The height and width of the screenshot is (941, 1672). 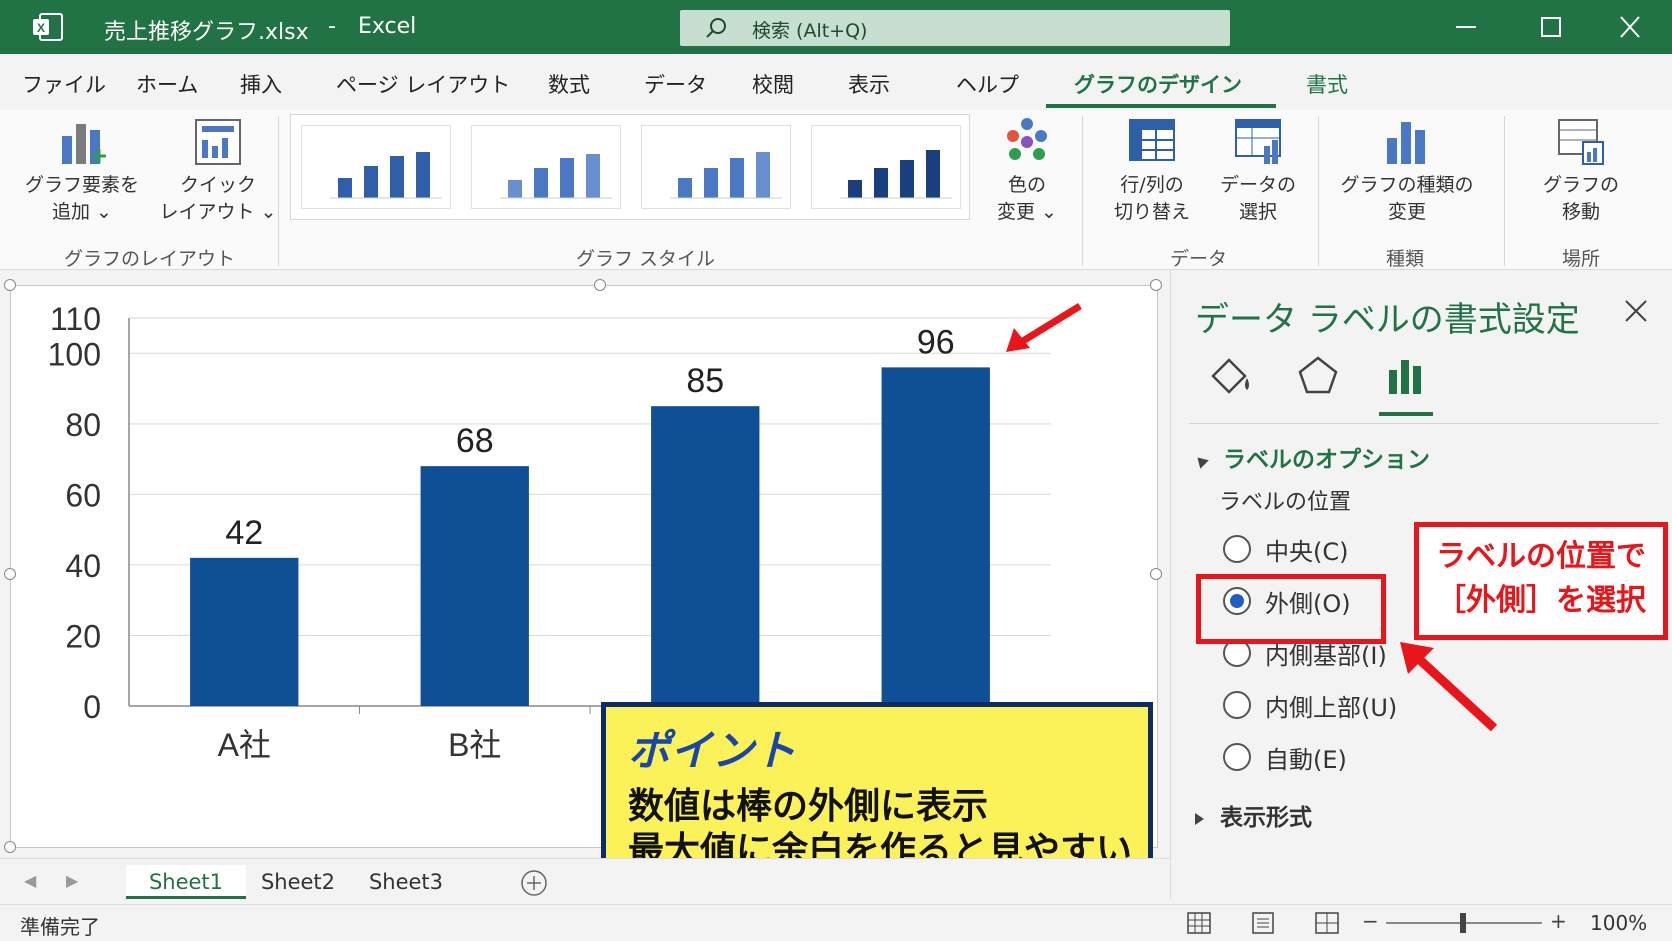 I want to click on normal-view-icon, so click(x=1199, y=923).